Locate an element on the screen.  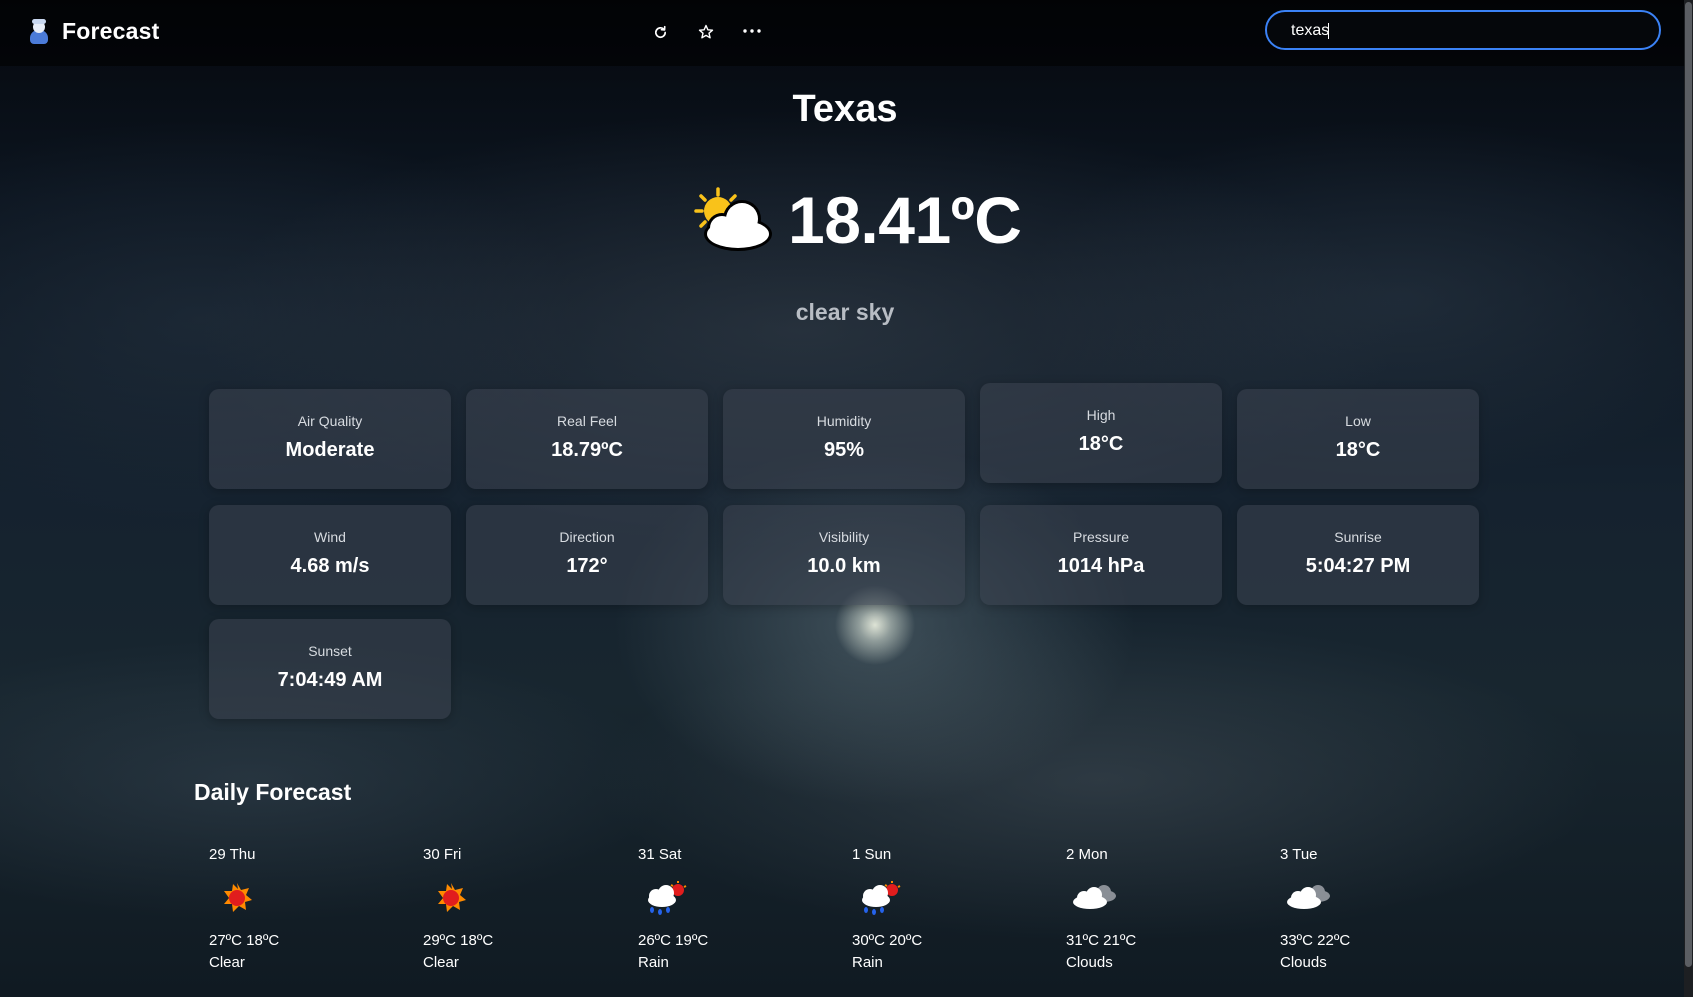
forecast-date: 2 Mon is located at coordinates (1087, 854).